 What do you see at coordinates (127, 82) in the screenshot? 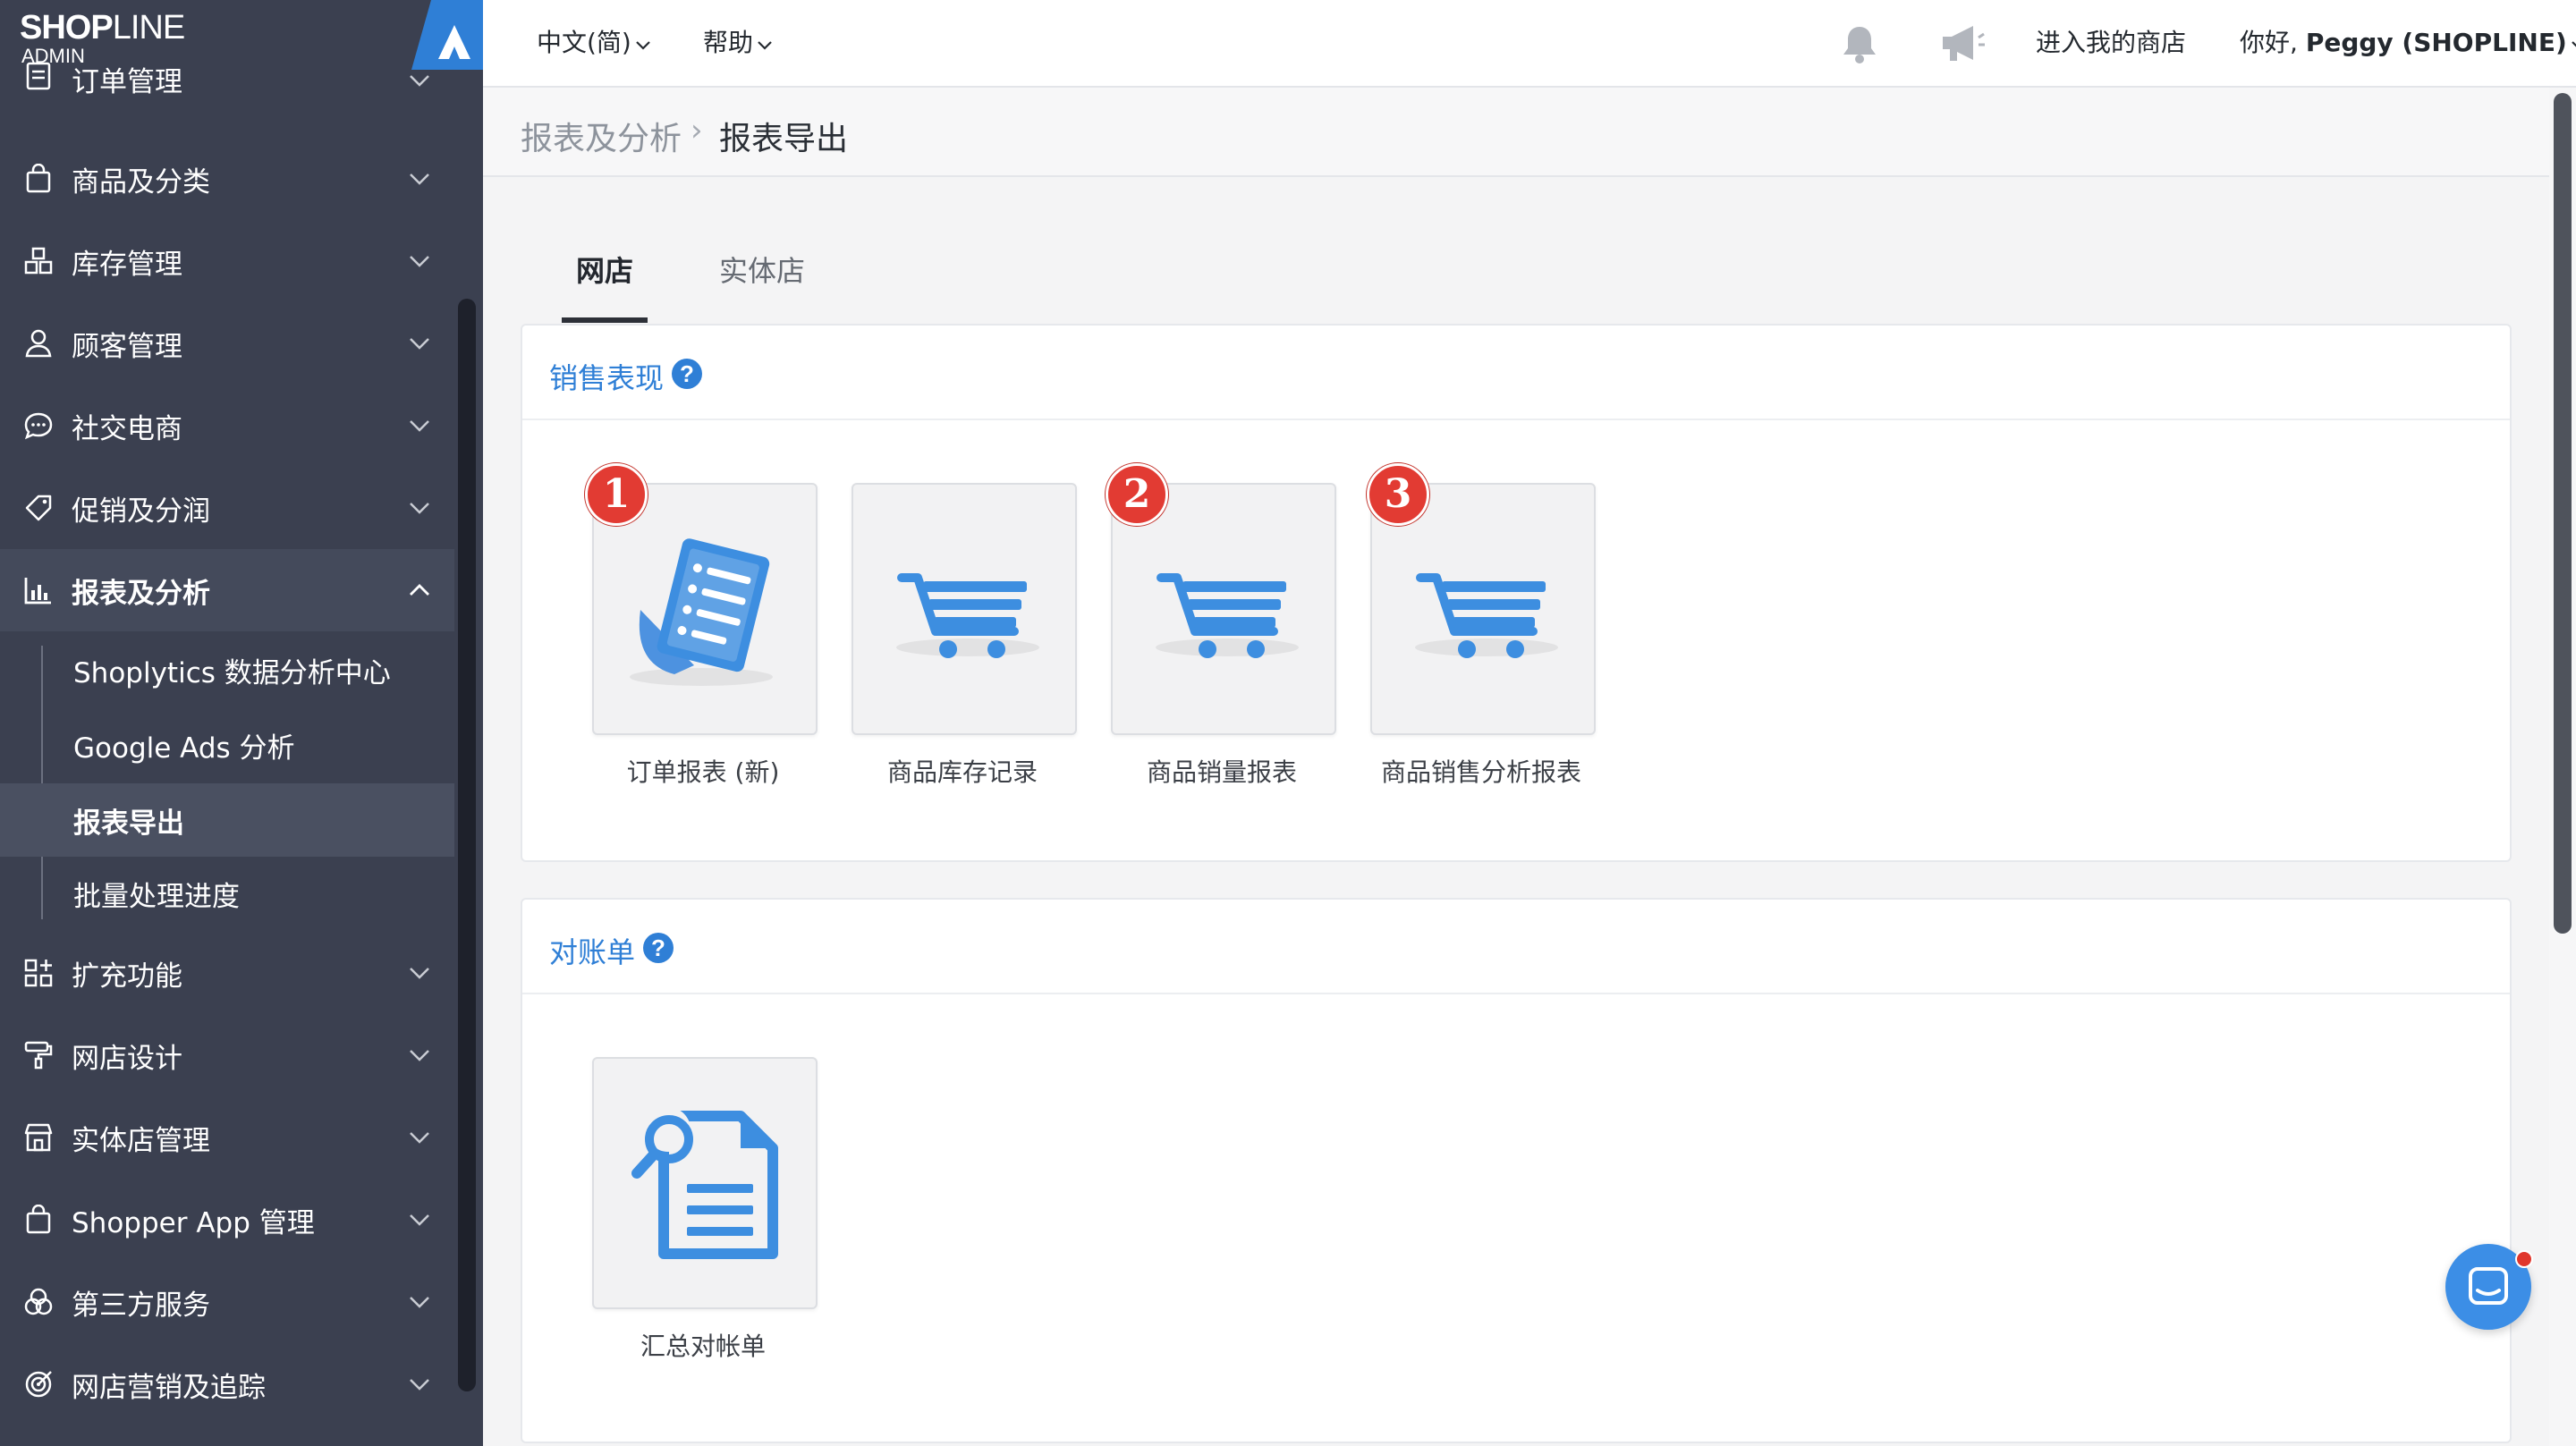
I see `sidebar-item-label: 订单管理` at bounding box center [127, 82].